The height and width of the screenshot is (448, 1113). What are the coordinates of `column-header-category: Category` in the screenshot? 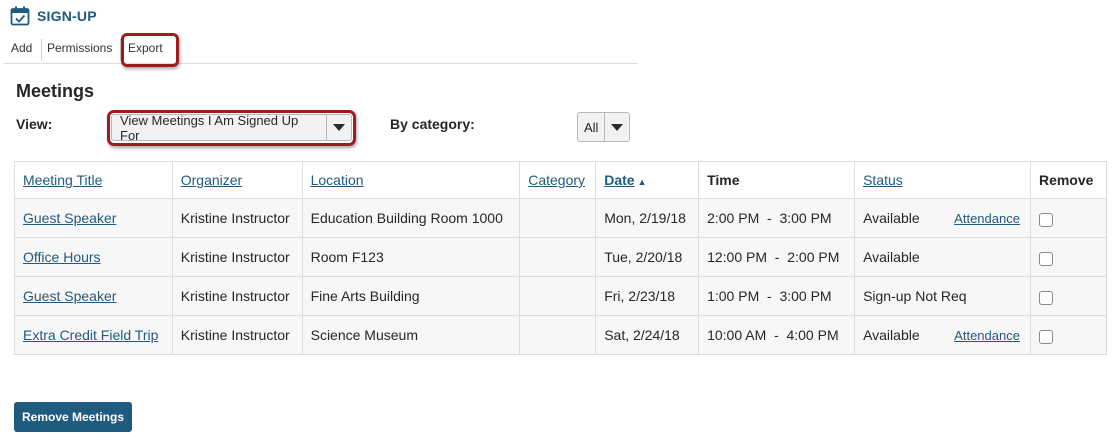 It's located at (558, 180).